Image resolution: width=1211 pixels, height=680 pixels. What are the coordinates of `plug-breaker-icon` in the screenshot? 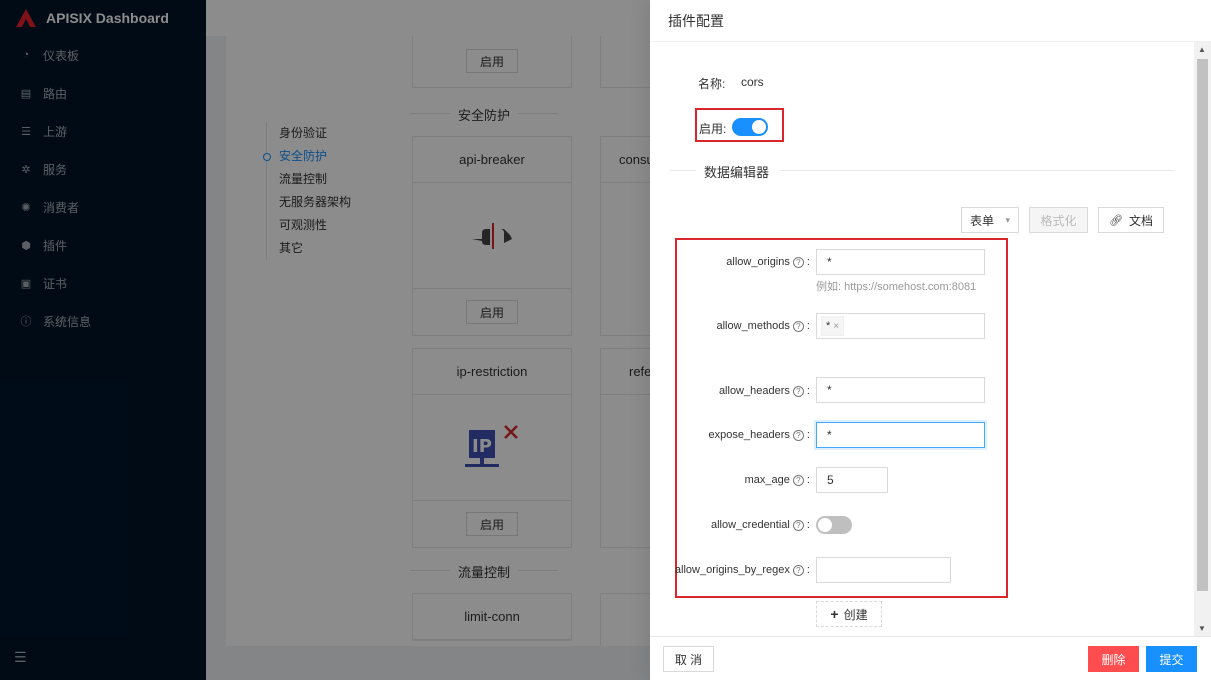 It's located at (492, 235).